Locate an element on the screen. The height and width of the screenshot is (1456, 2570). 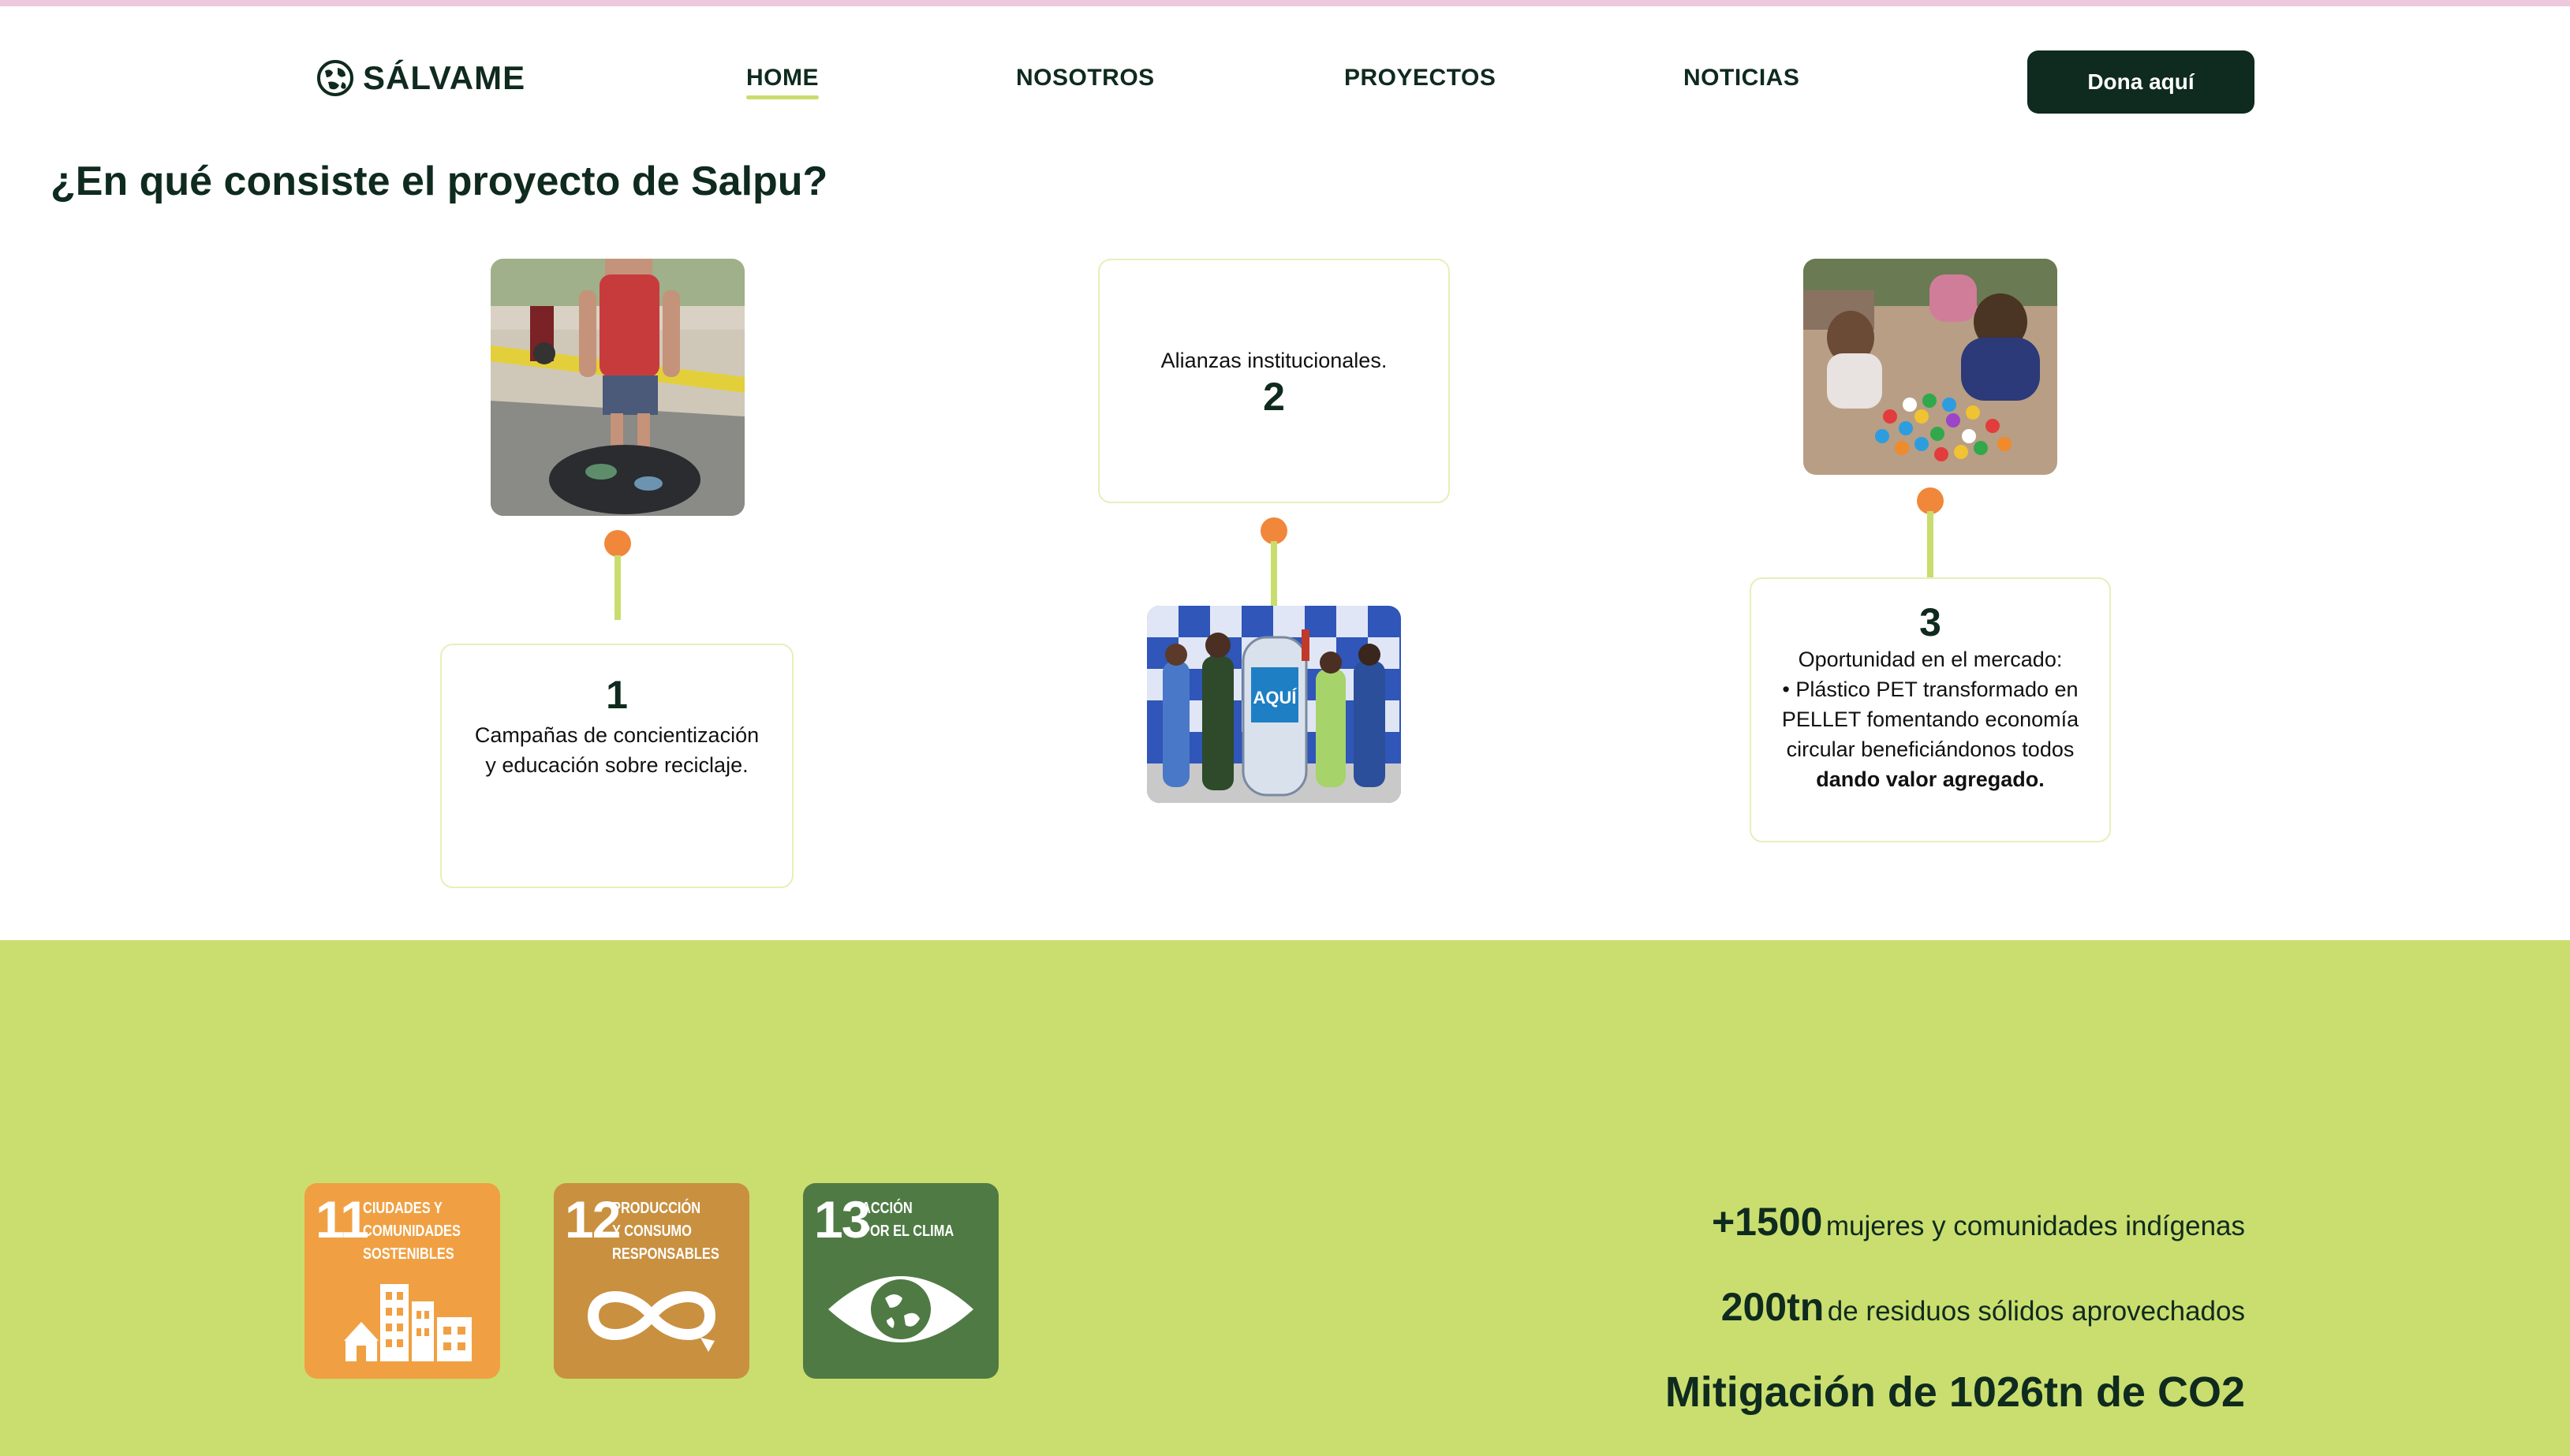
nav-nosotros: NOSOTROS is located at coordinates (1085, 78).